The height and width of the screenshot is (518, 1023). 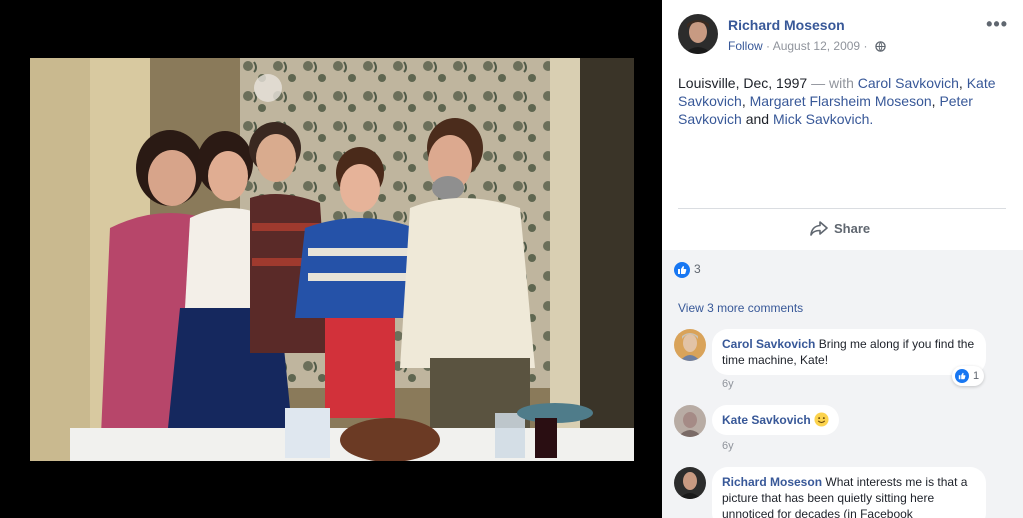 I want to click on more-dots-icon: •••, so click(x=997, y=24).